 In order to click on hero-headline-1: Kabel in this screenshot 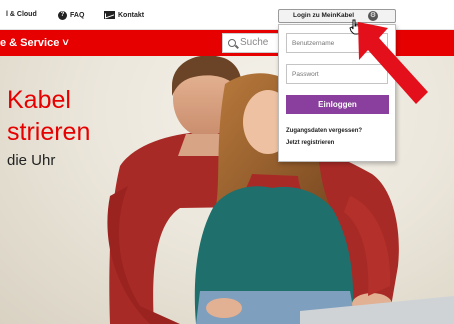, I will do `click(39, 100)`.